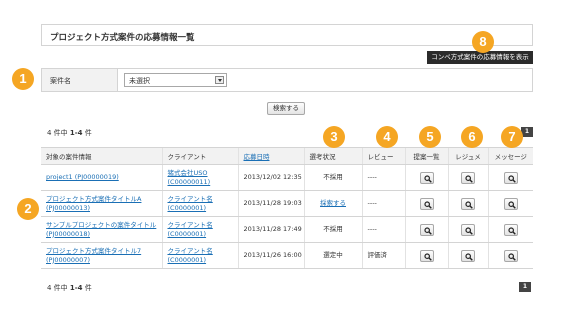 This screenshot has width=580, height=320. I want to click on project-name-label: 案件名, so click(60, 81).